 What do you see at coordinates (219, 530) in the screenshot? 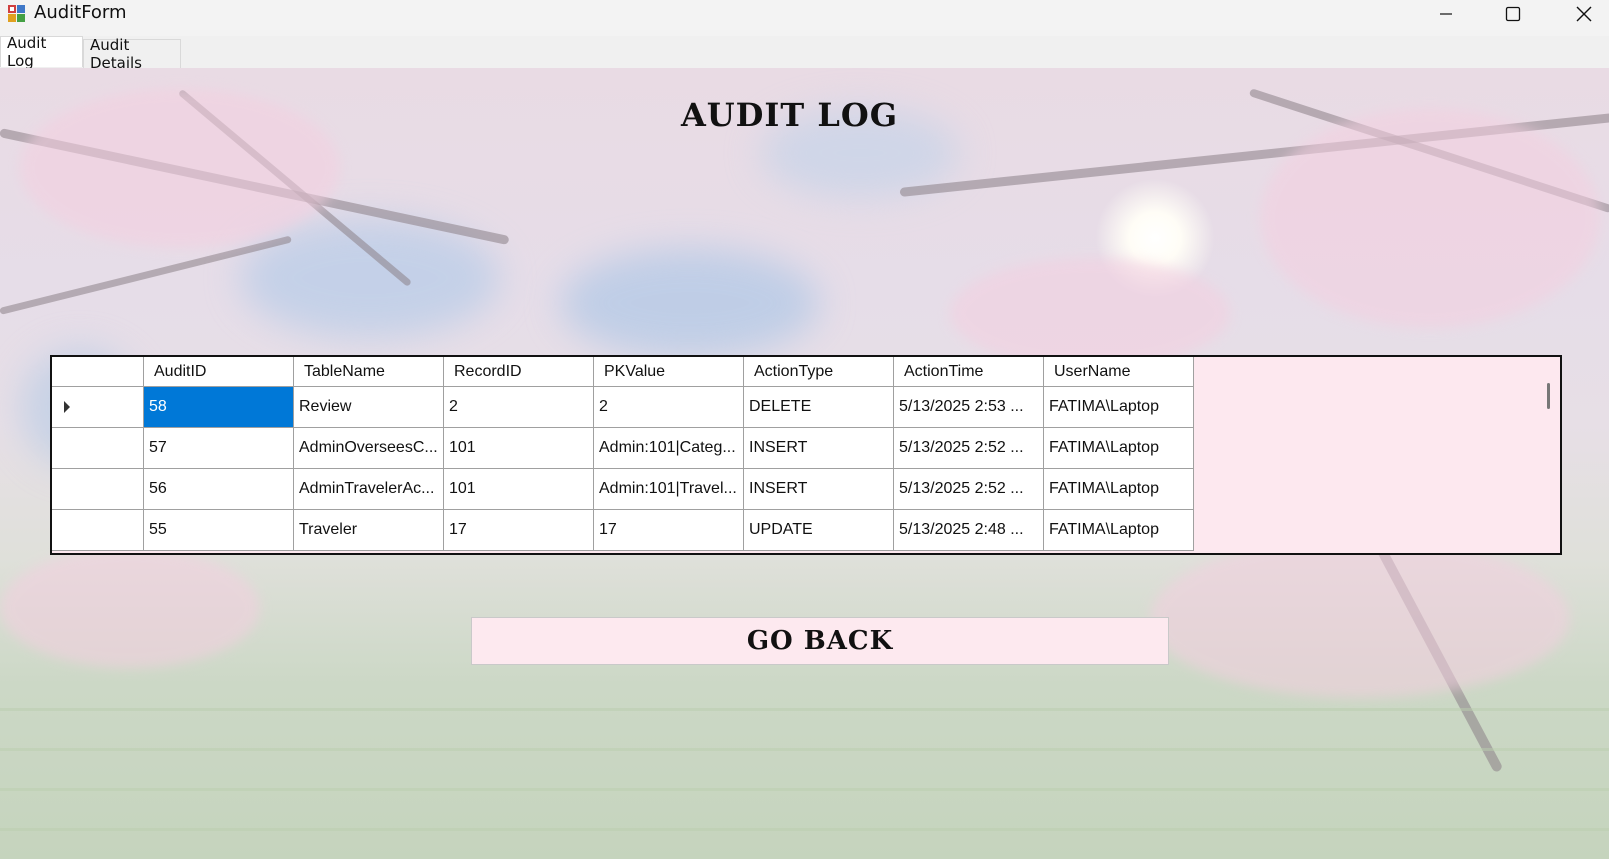
I see `cell-auditid: 55` at bounding box center [219, 530].